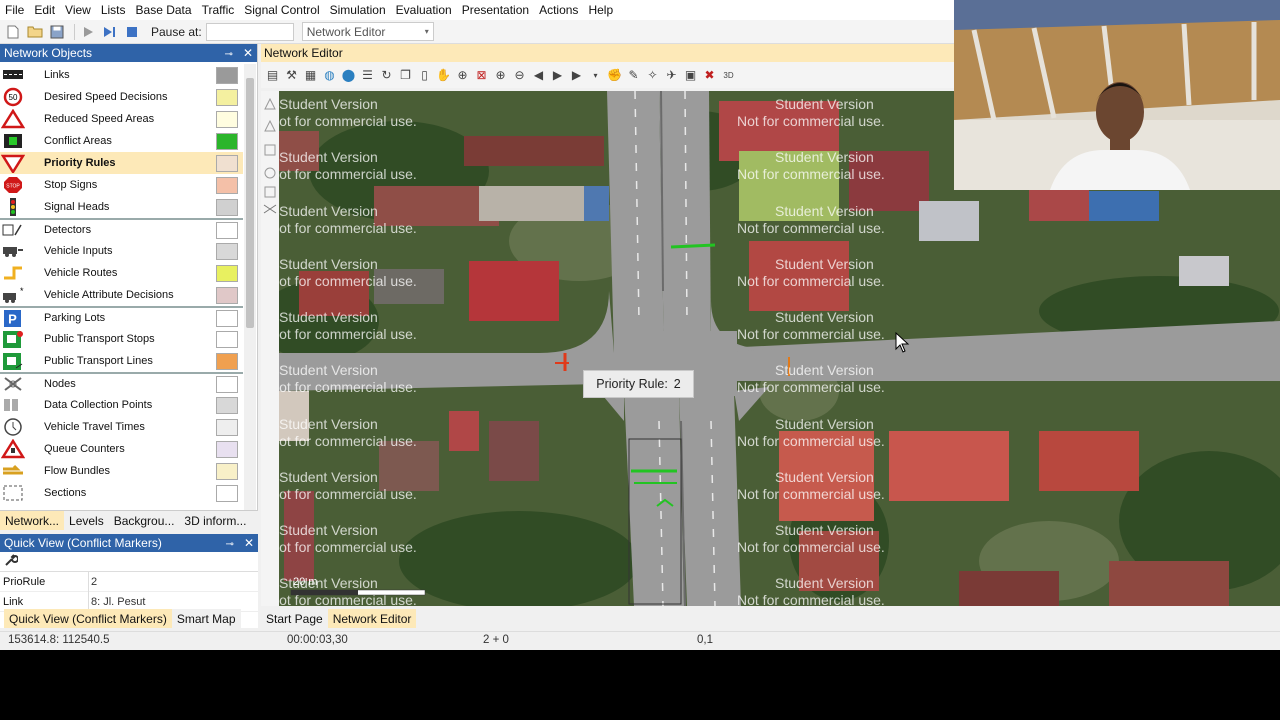 Image resolution: width=1280 pixels, height=720 pixels. Describe the element at coordinates (121, 295) in the screenshot. I see `network-object-row: * Vehicle Attribute Decisions` at that location.